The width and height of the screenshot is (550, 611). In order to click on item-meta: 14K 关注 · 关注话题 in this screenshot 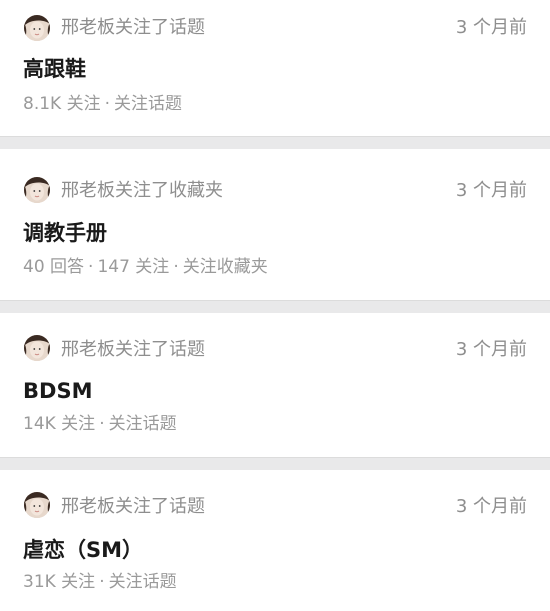, I will do `click(100, 424)`.